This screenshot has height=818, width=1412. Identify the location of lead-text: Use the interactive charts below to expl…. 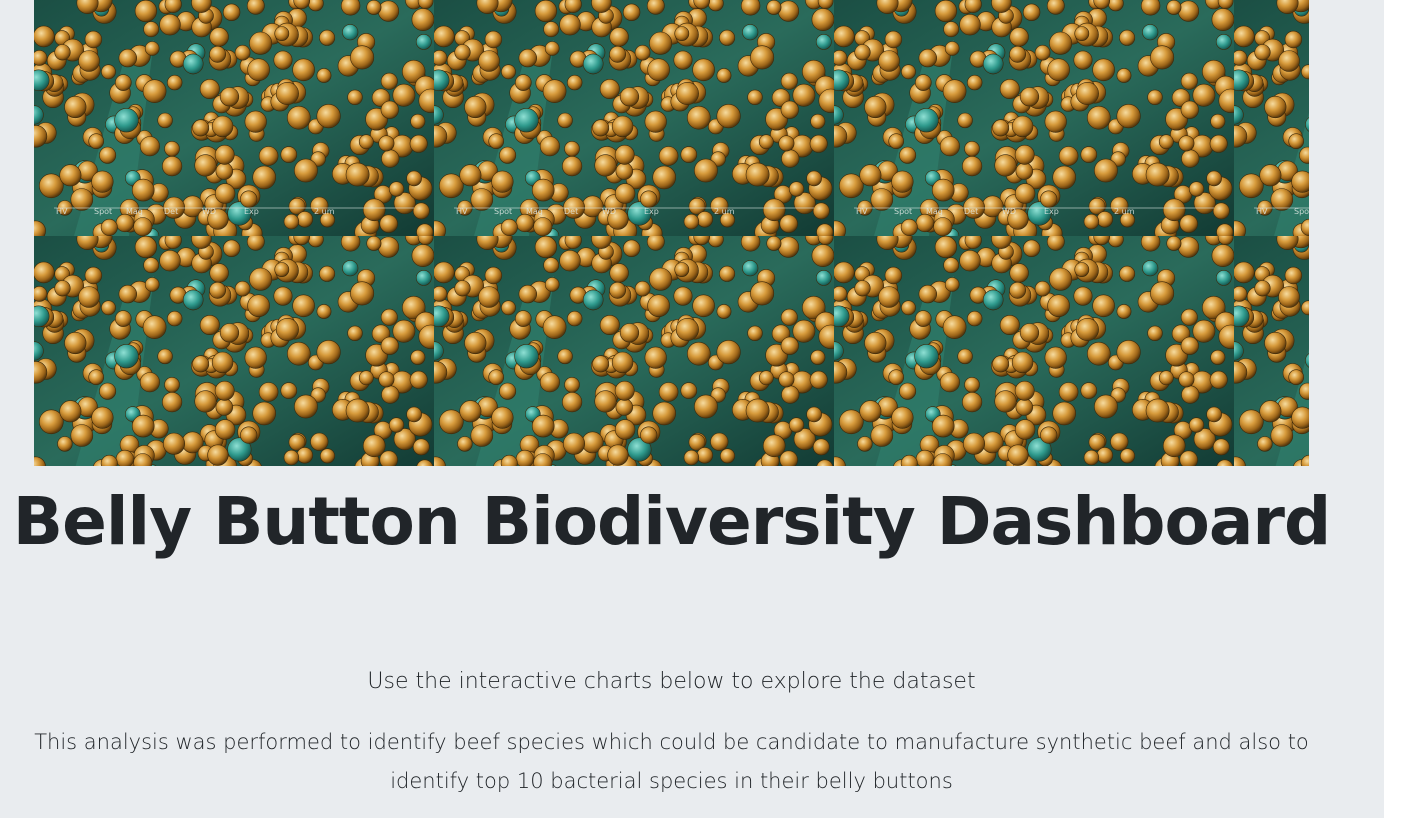
(671, 681).